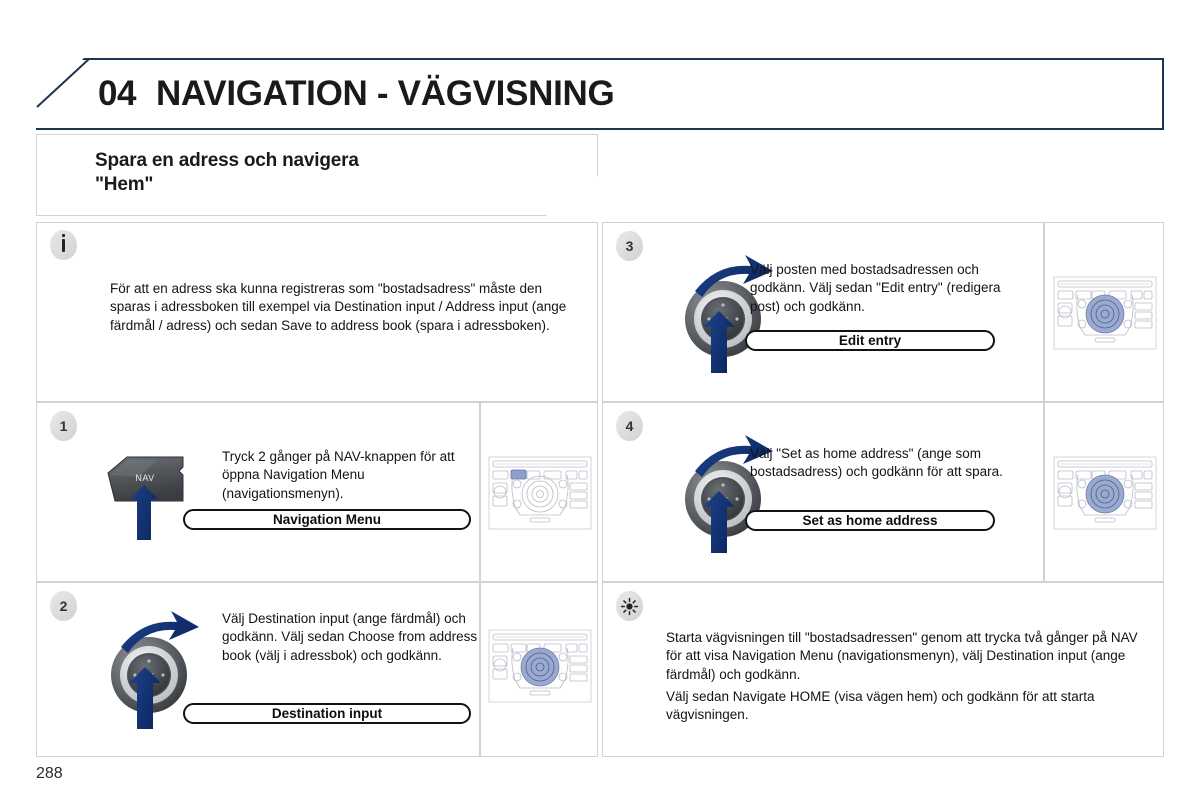  What do you see at coordinates (870, 340) in the screenshot?
I see `edit-entry-button: Edit entry` at bounding box center [870, 340].